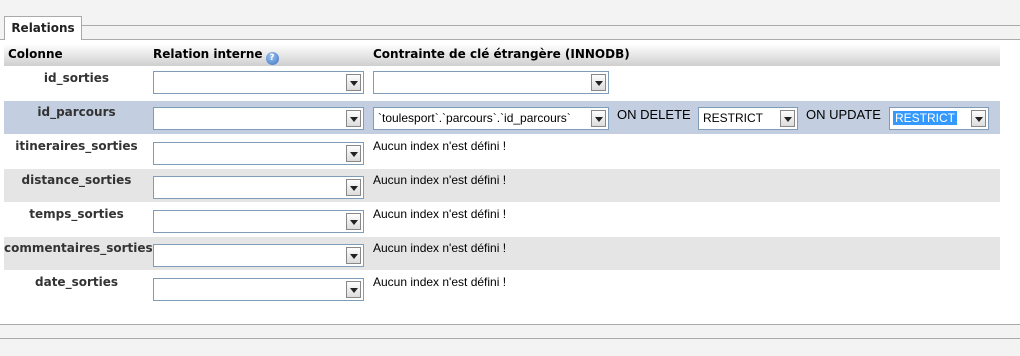 The width and height of the screenshot is (1020, 356). Describe the element at coordinates (654, 114) in the screenshot. I see `on-delete-label: ON DELETE` at that location.